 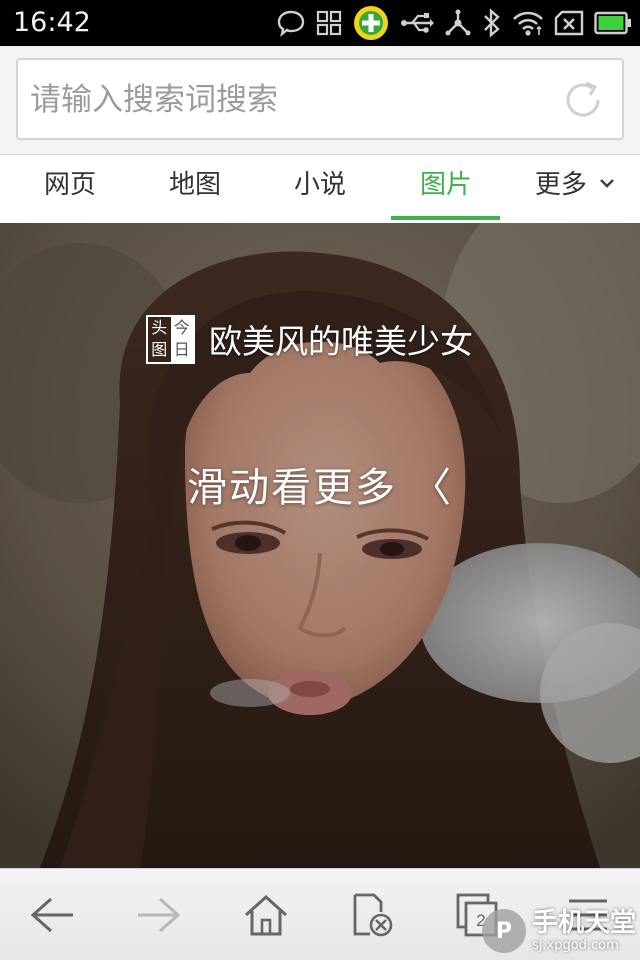 What do you see at coordinates (560, 185) in the screenshot?
I see `tab-label: 更多` at bounding box center [560, 185].